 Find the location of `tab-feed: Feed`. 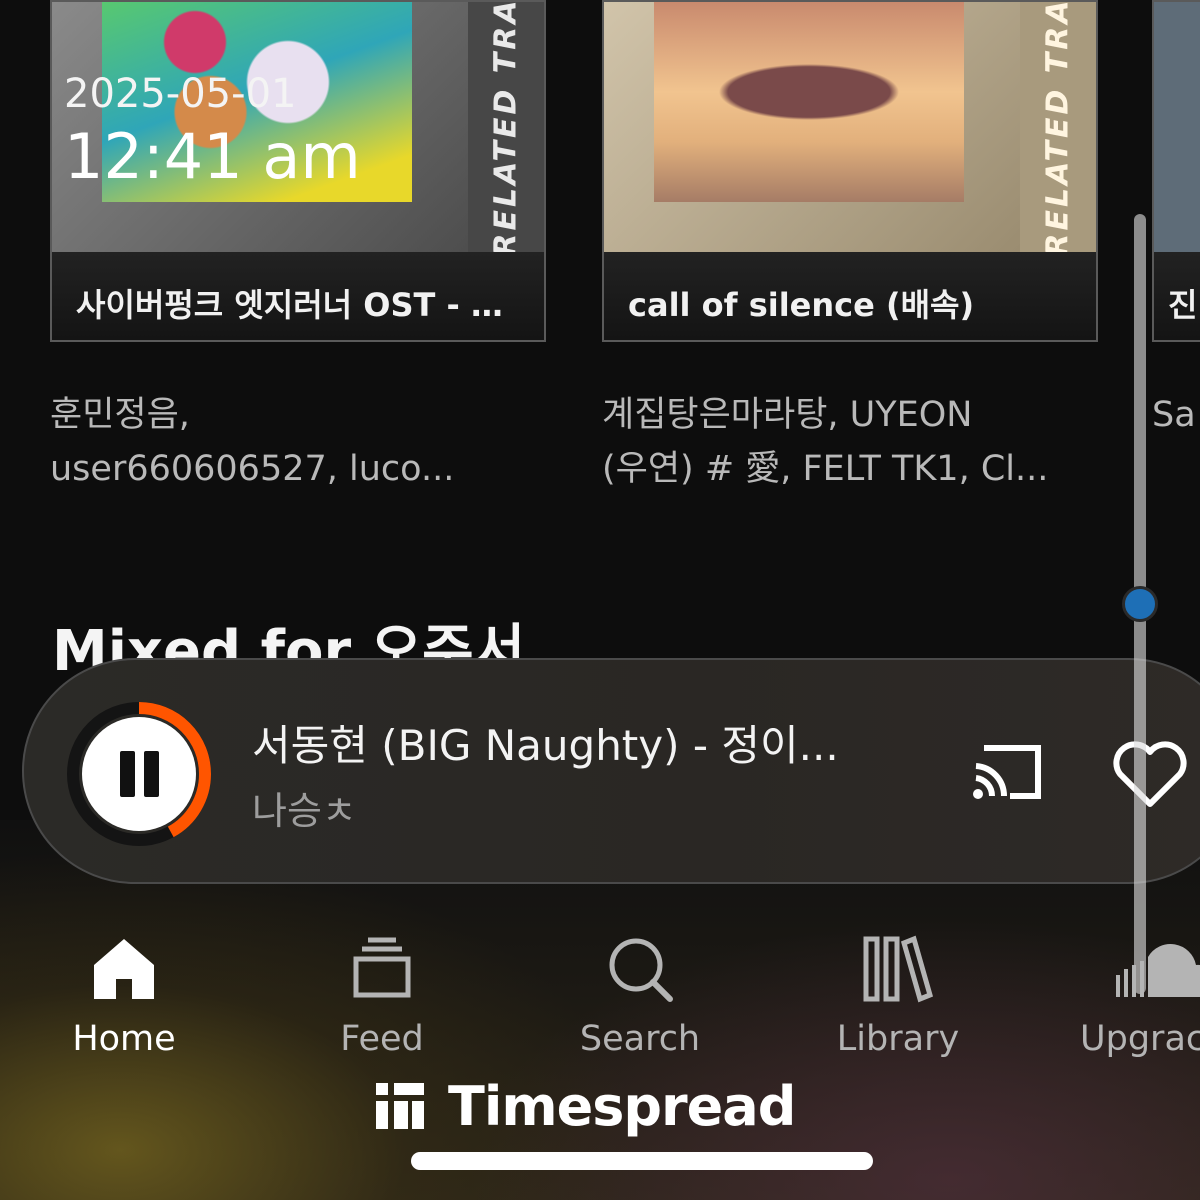

tab-feed: Feed is located at coordinates (382, 997).